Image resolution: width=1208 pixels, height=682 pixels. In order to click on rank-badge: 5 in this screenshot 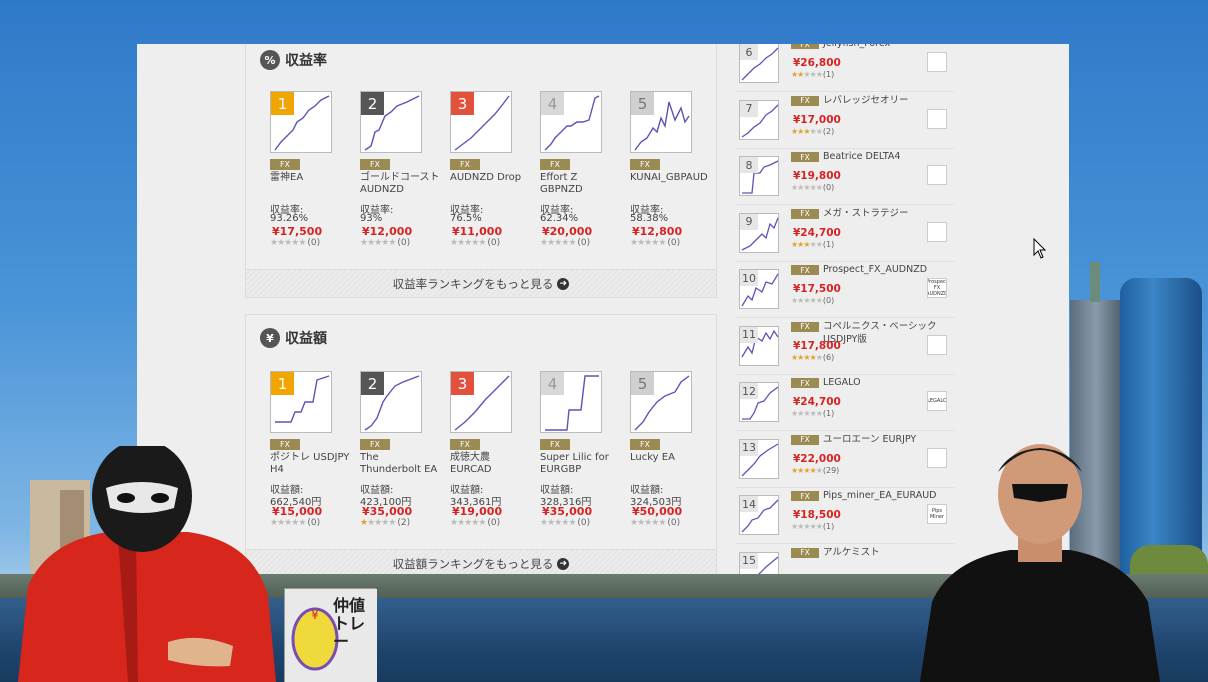, I will do `click(642, 383)`.